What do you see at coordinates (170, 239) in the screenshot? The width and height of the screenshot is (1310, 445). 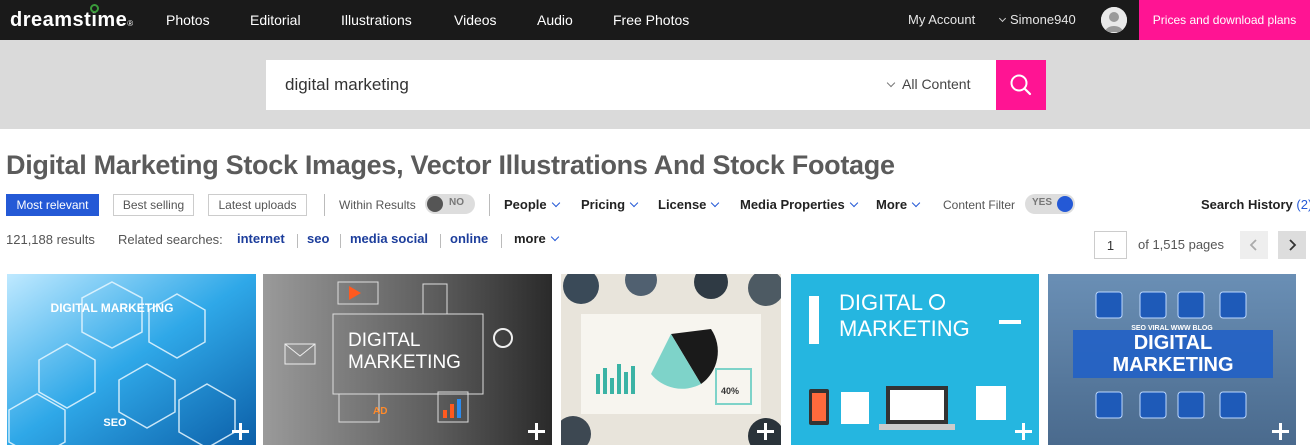 I see `related-searches-label: Related searches:` at bounding box center [170, 239].